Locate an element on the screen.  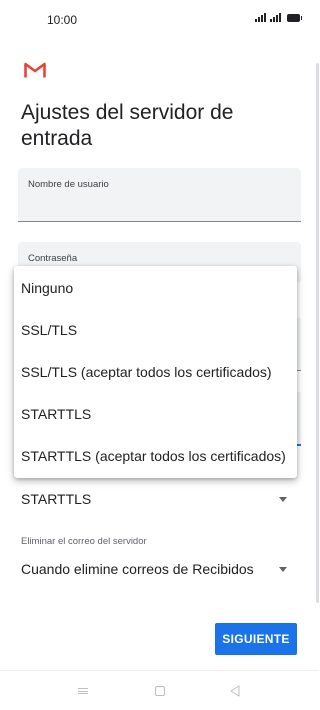
delete-from-server-value: Cuando elimine correos de Recibidos is located at coordinates (137, 569).